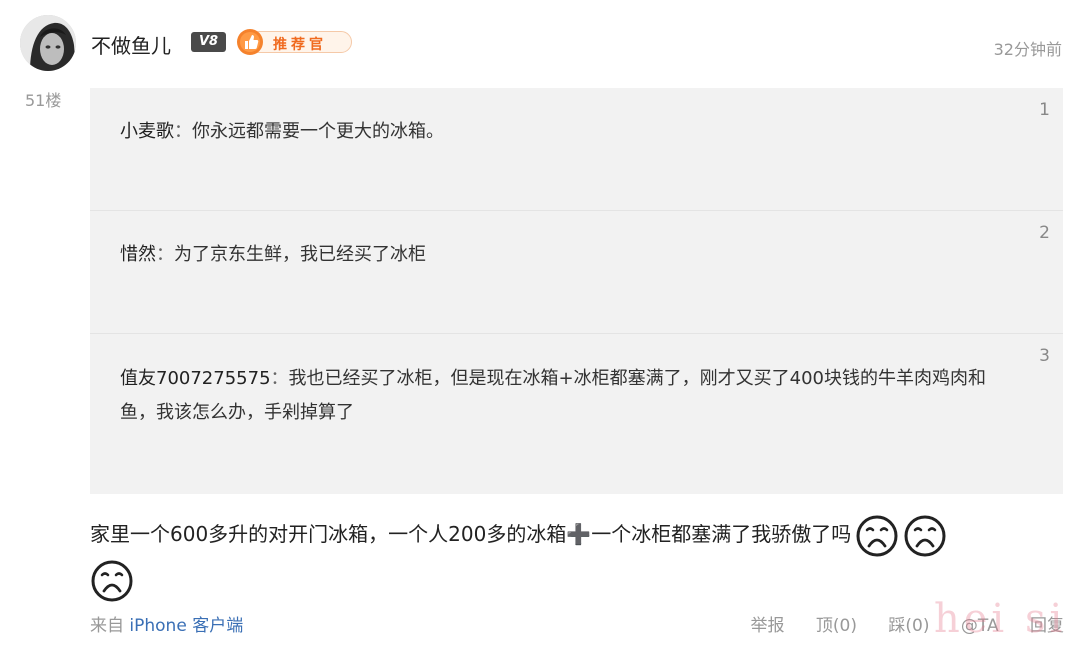  Describe the element at coordinates (471, 534) in the screenshot. I see `main-comment-text: 家里一个600多升的对开门冰箱，一个人200多的冰箱➕一个冰柜都塞满了我骄傲了吗` at that location.